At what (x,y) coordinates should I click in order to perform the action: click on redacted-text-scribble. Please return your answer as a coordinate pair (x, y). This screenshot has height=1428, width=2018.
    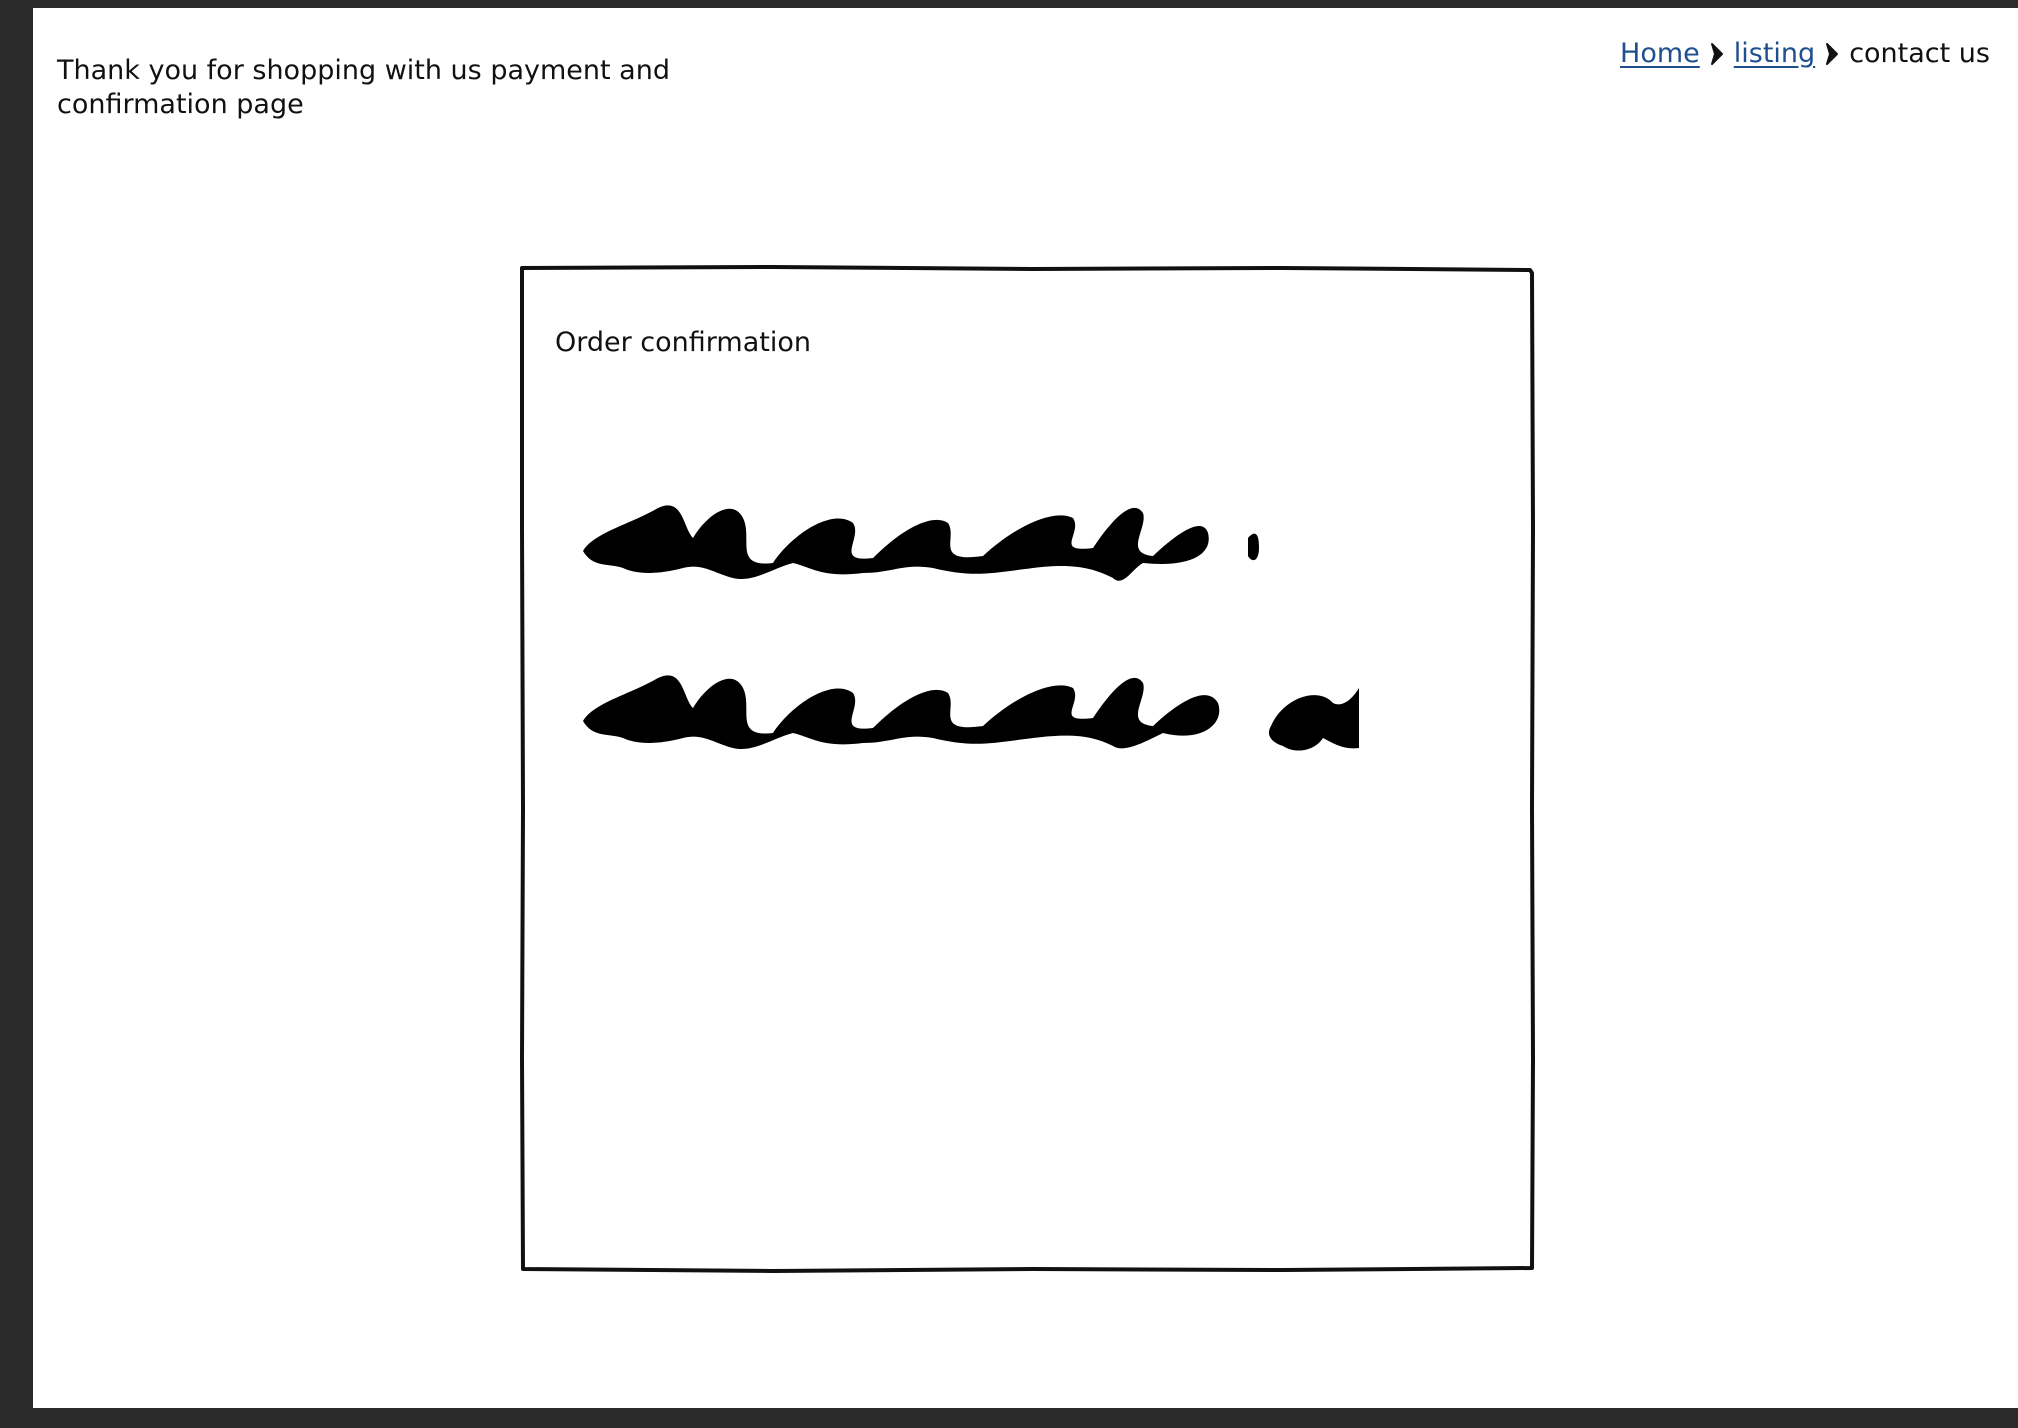
    Looking at the image, I should click on (971, 628).